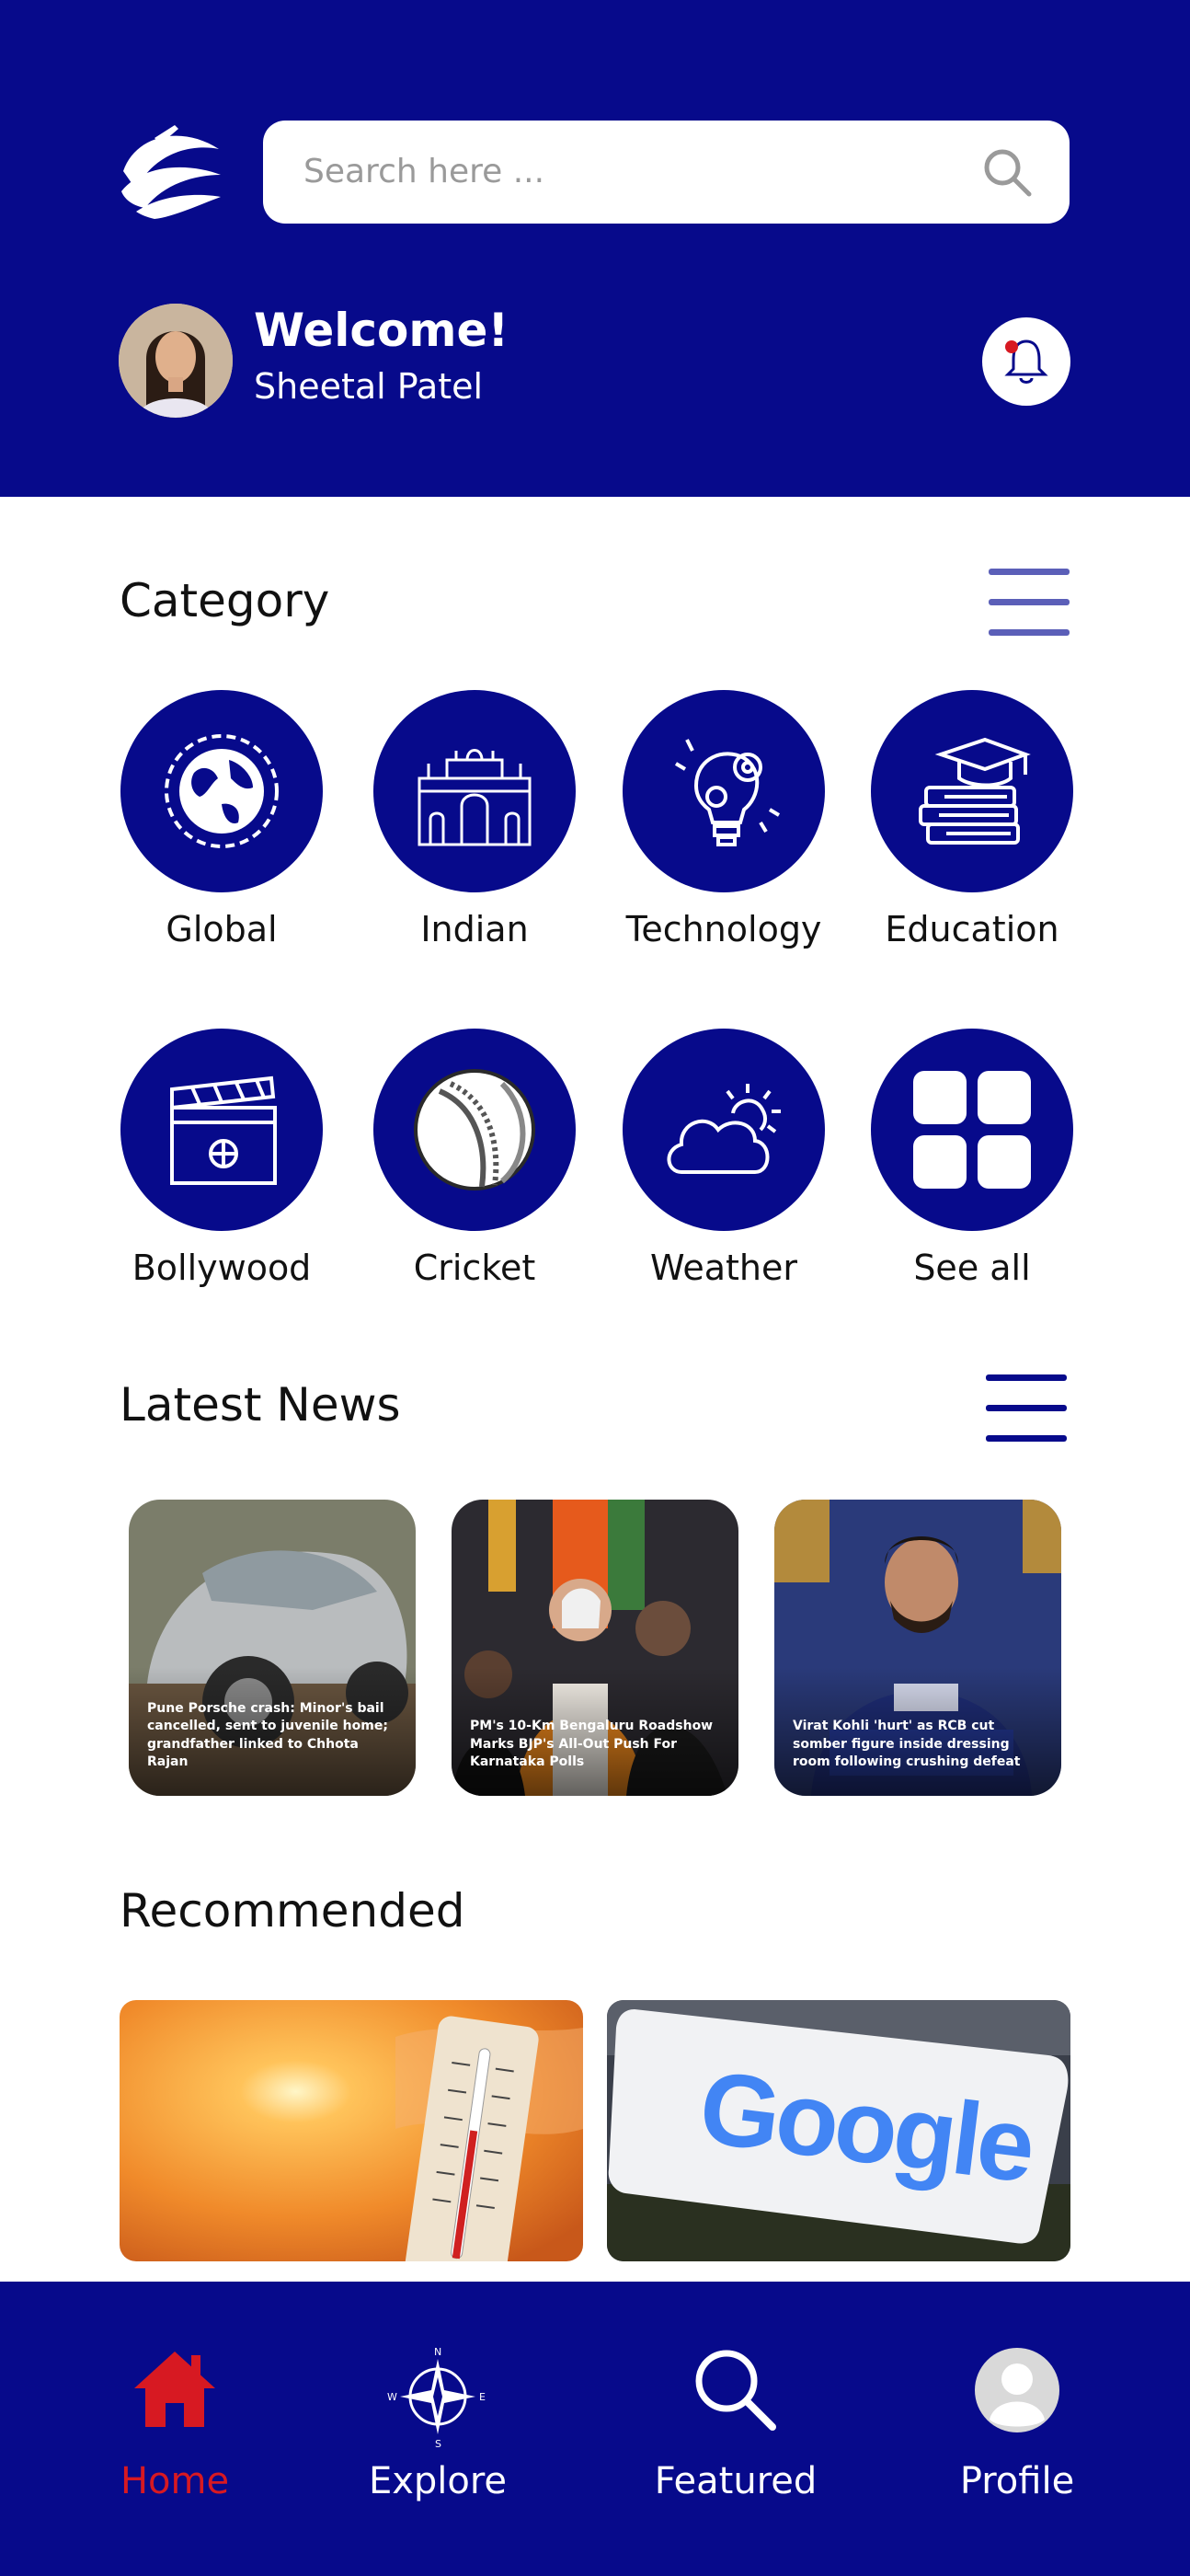  I want to click on category-label: Global, so click(222, 929).